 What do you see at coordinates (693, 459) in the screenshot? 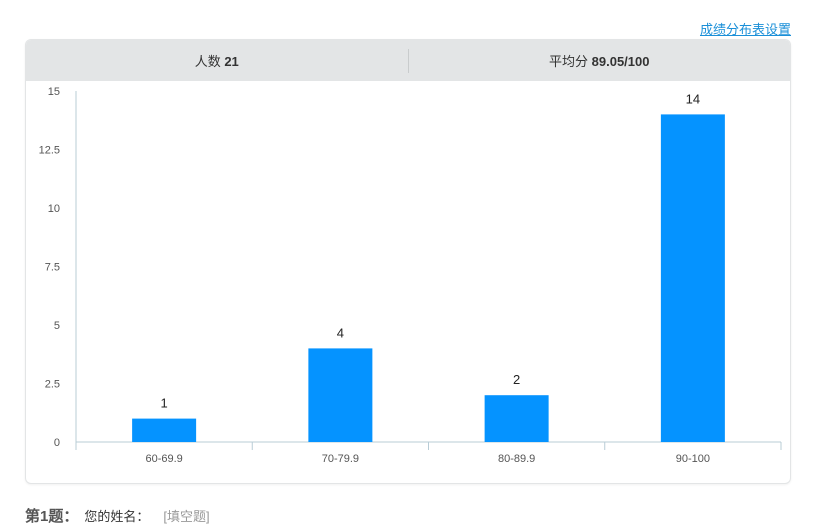
I see `x-tick-label: 90-100` at bounding box center [693, 459].